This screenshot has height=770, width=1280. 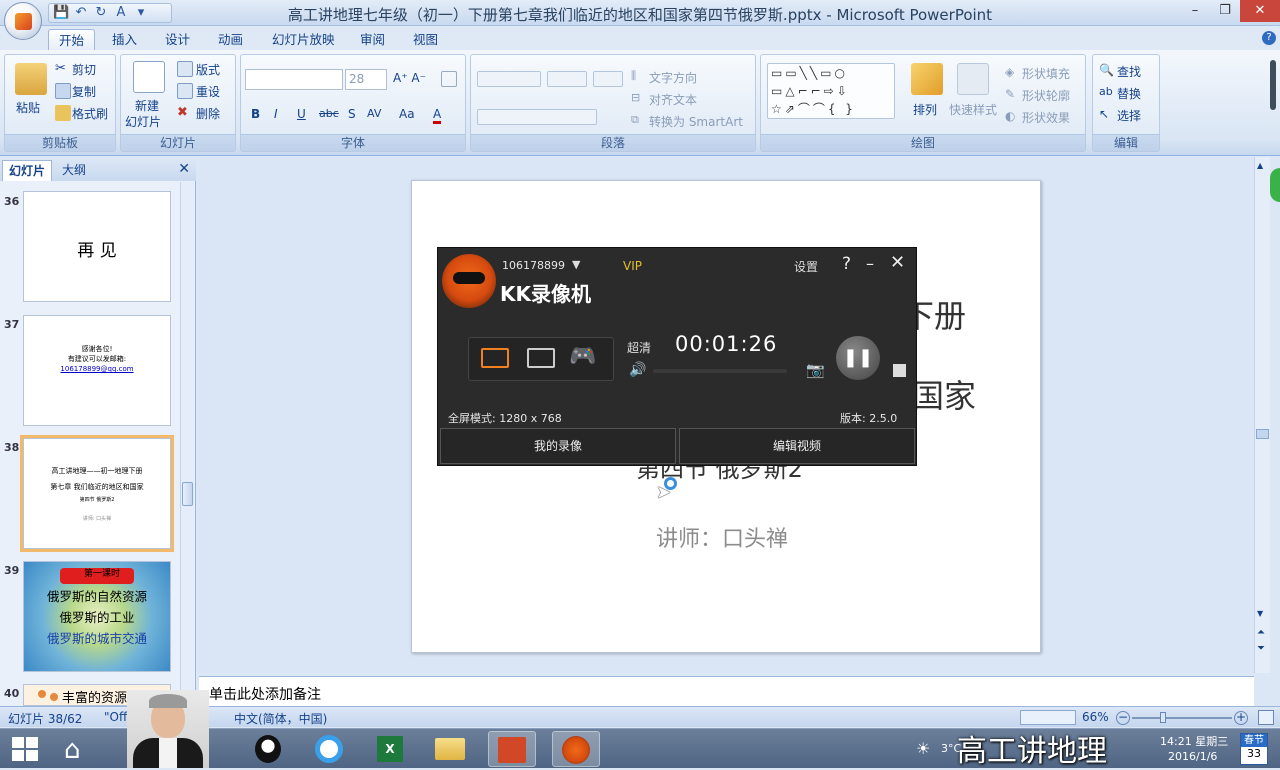 What do you see at coordinates (208, 69) in the screenshot?
I see `layout-button: 版式` at bounding box center [208, 69].